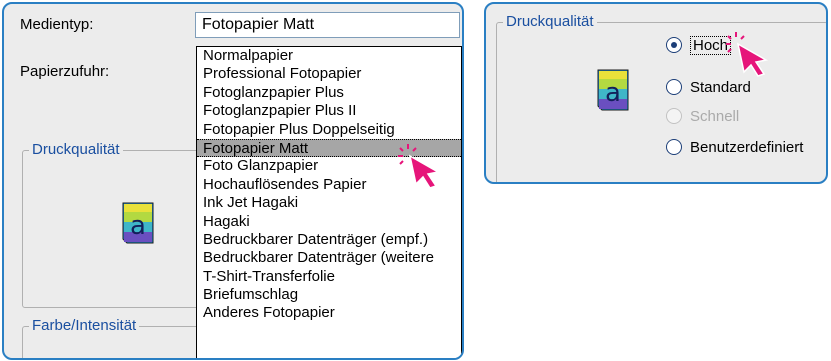 The width and height of the screenshot is (831, 361). I want to click on icon-letter: a, so click(138, 226).